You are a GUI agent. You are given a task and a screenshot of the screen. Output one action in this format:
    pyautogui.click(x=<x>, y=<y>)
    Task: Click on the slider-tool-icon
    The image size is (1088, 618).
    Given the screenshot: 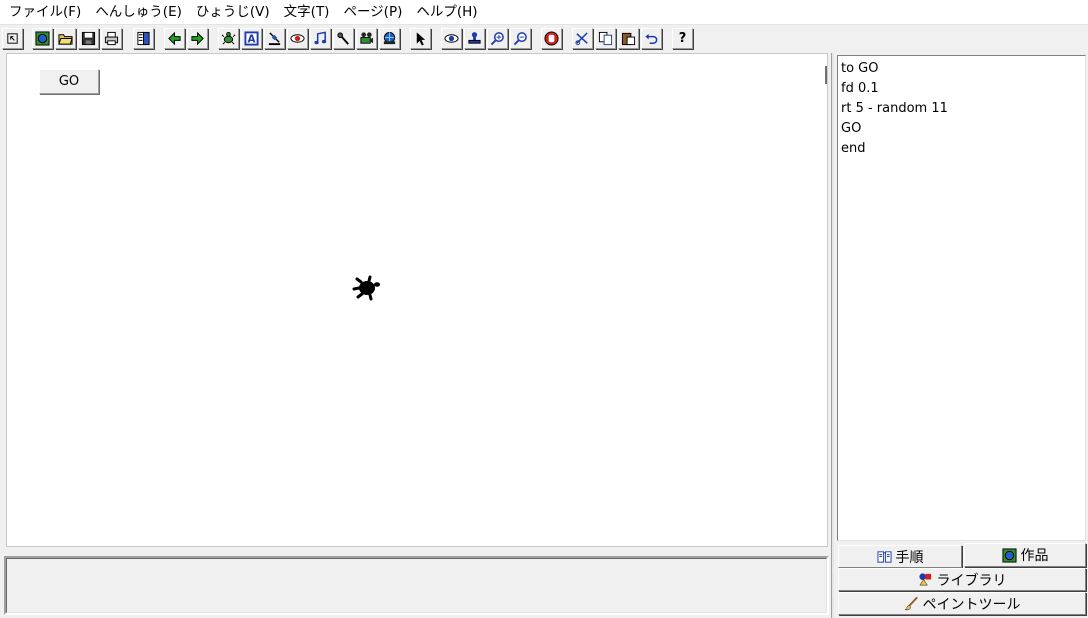 What is the action you would take?
    pyautogui.click(x=274, y=38)
    